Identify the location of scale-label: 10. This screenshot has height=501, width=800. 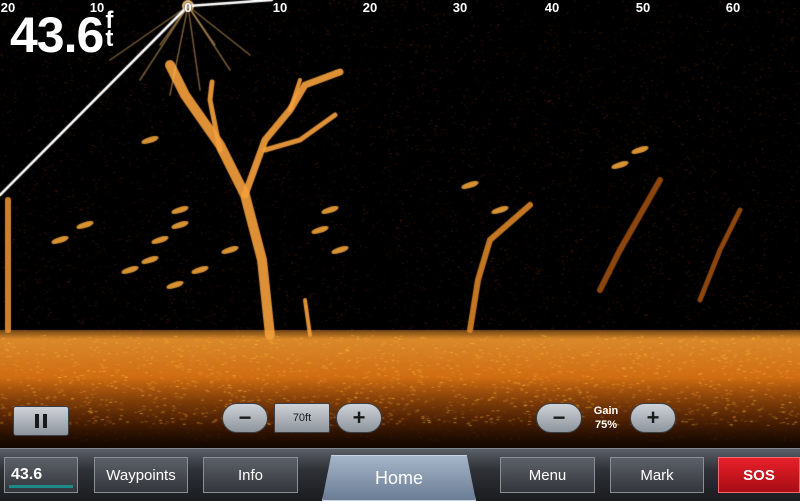
(280, 7).